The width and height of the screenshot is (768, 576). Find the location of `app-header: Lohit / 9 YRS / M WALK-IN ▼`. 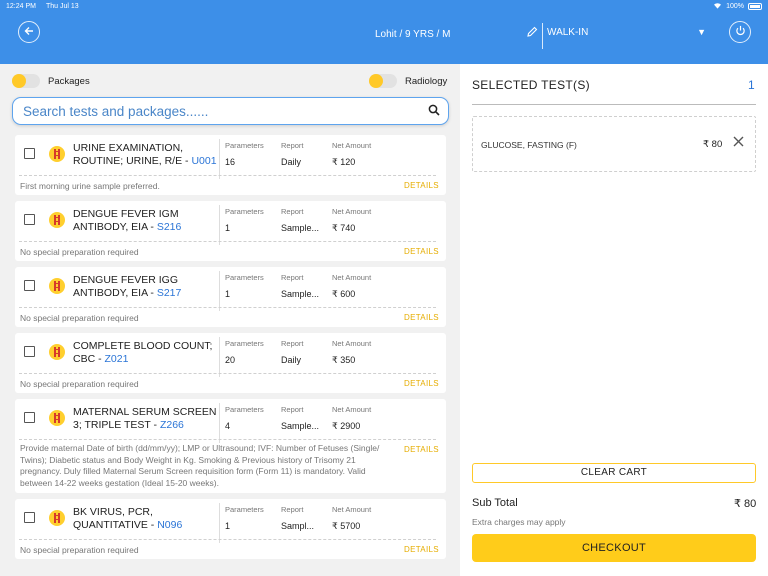

app-header: Lohit / 9 YRS / M WALK-IN ▼ is located at coordinates (384, 38).